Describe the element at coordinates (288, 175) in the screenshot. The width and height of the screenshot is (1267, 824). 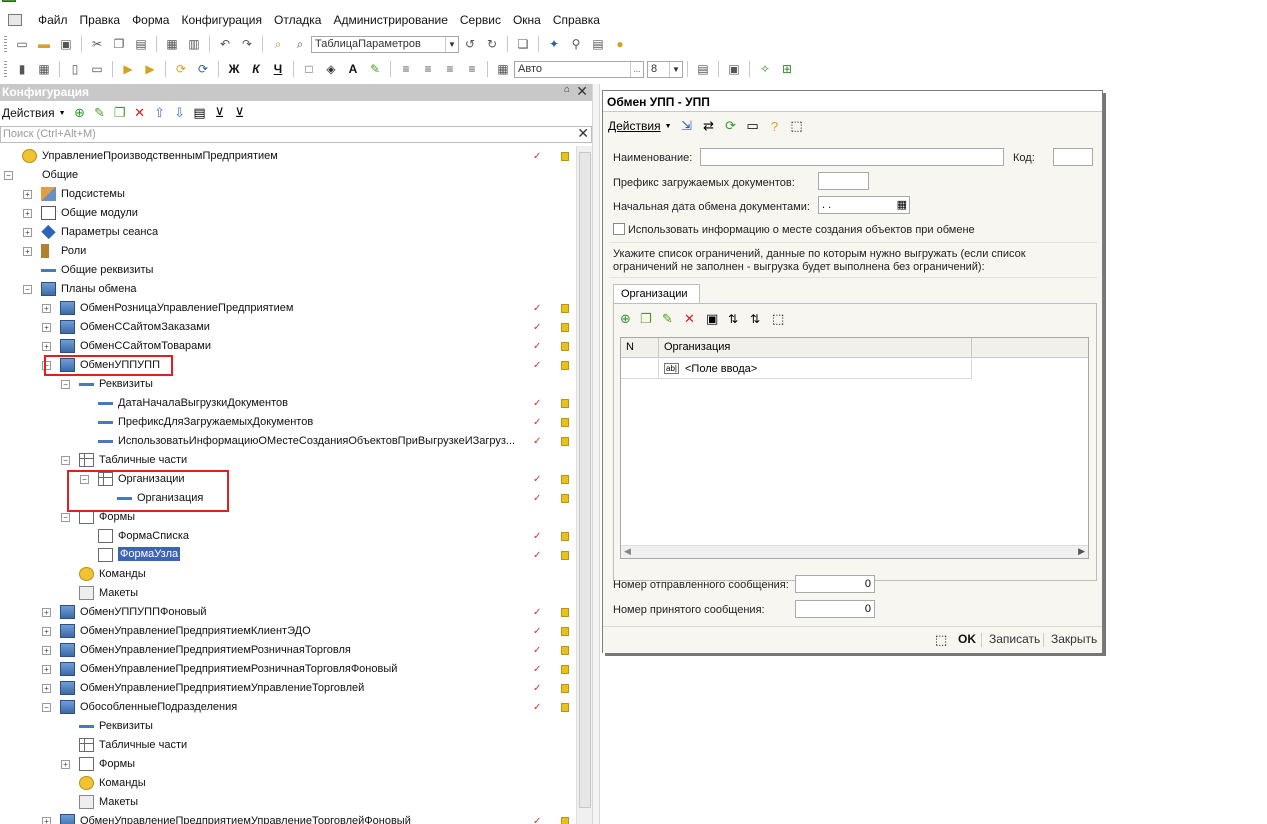
I see `tree-node: − Общие` at that location.